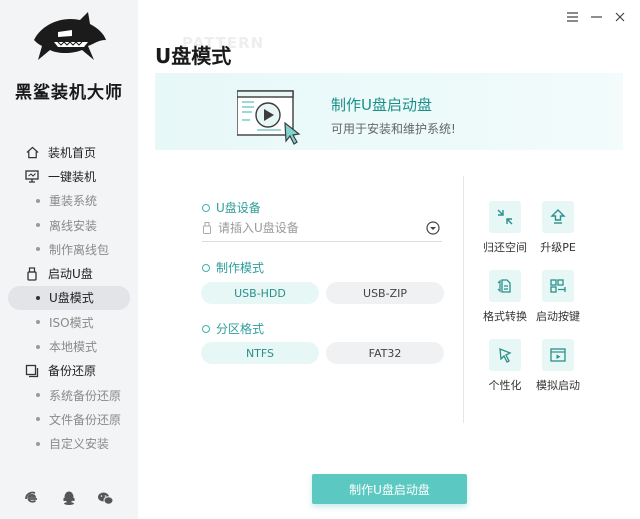  Describe the element at coordinates (505, 217) in the screenshot. I see `restore-space-icon` at that location.